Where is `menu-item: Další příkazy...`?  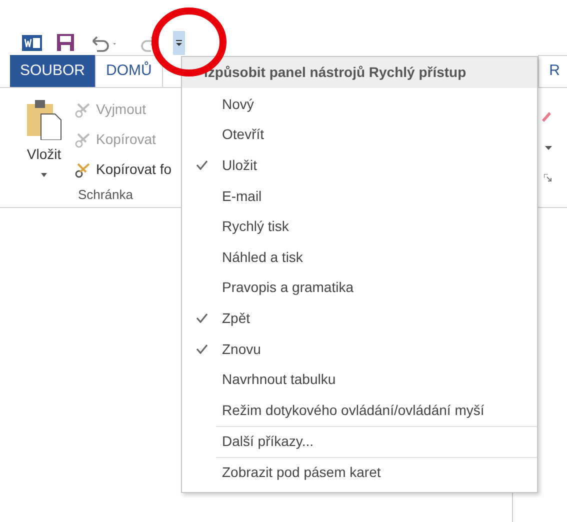 menu-item: Další příkazy... is located at coordinates (359, 441).